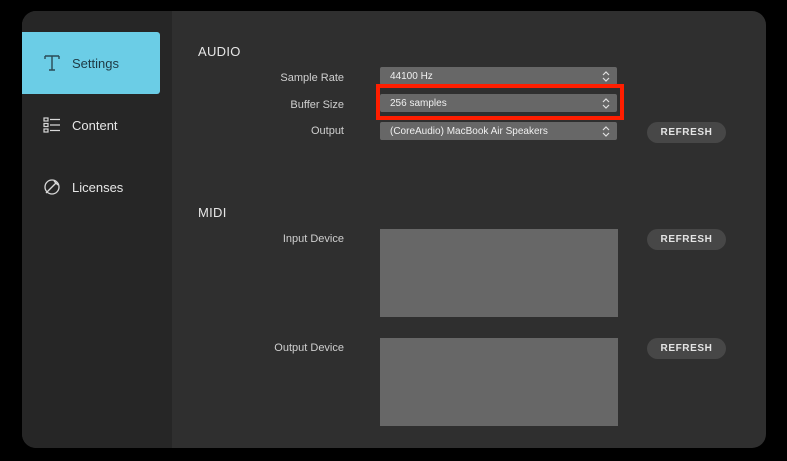 This screenshot has width=787, height=461. Describe the element at coordinates (469, 131) in the screenshot. I see `output-value: (CoreAudio) MacBook Air Speakers` at that location.